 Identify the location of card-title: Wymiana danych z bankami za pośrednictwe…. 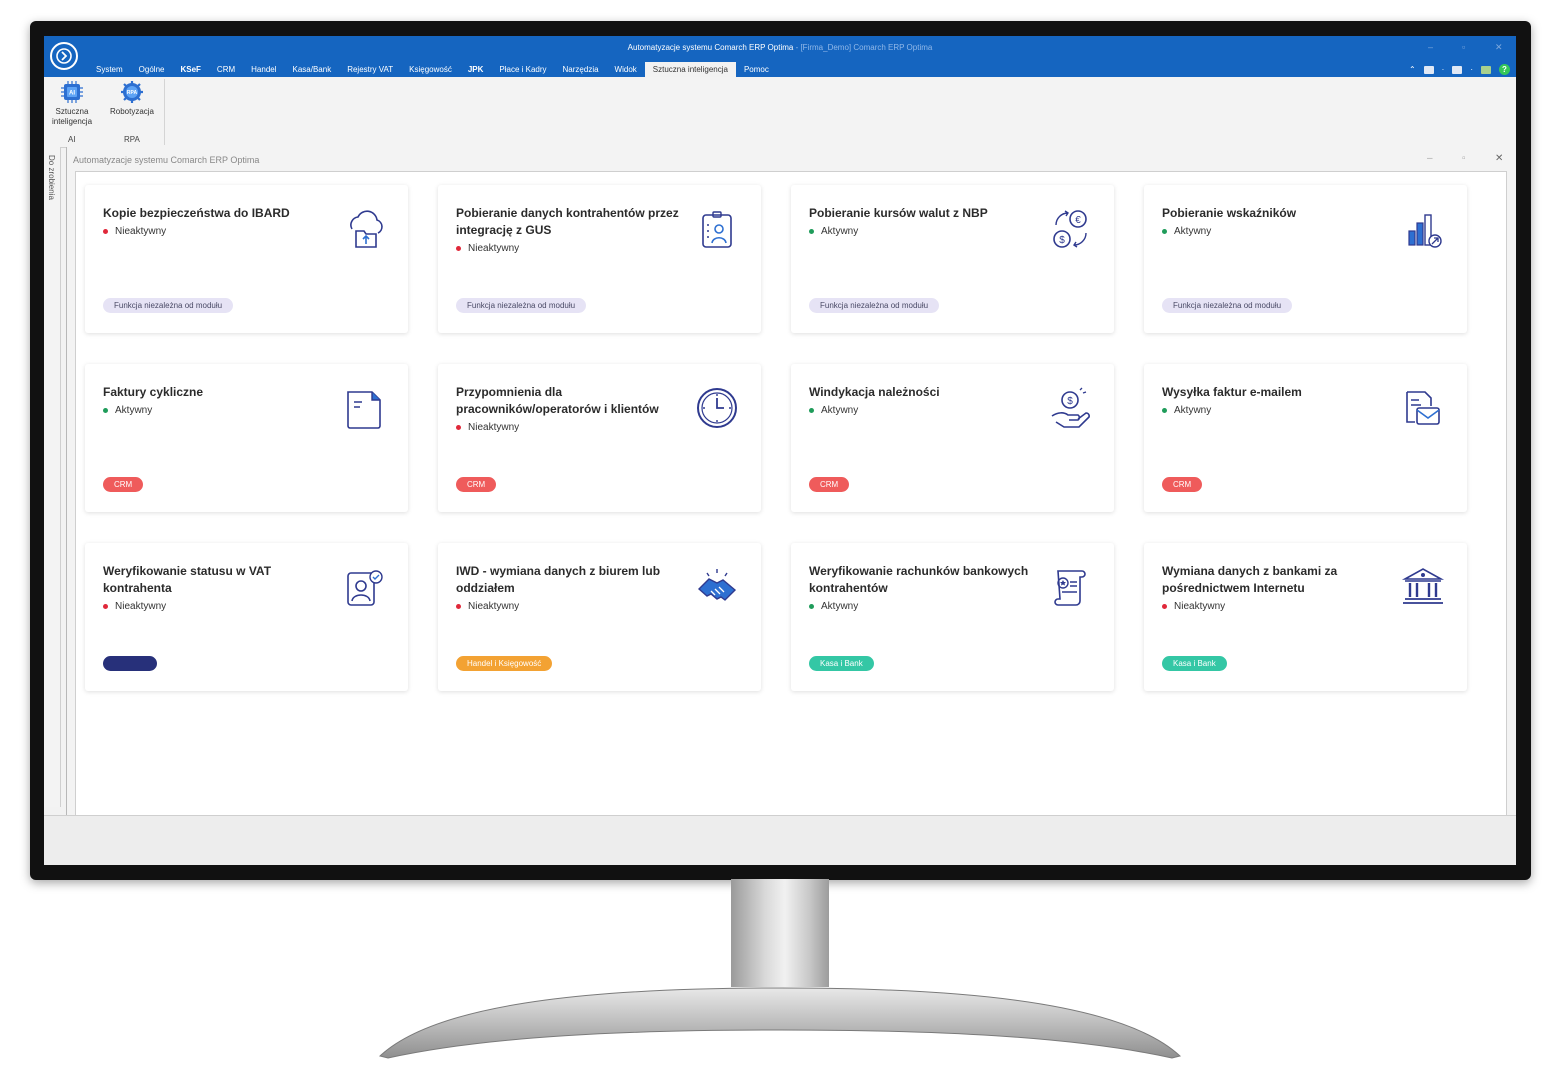
(1250, 579).